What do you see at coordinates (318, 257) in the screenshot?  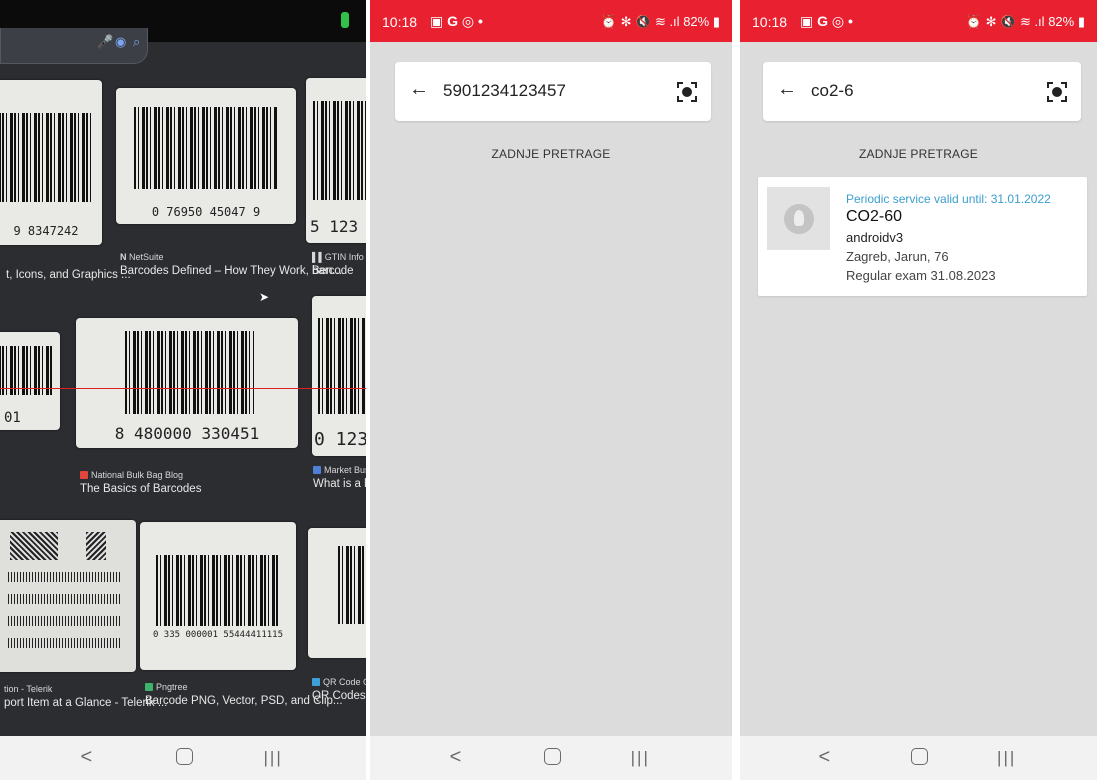 I see `gtin-logo-icon: ▌▌` at bounding box center [318, 257].